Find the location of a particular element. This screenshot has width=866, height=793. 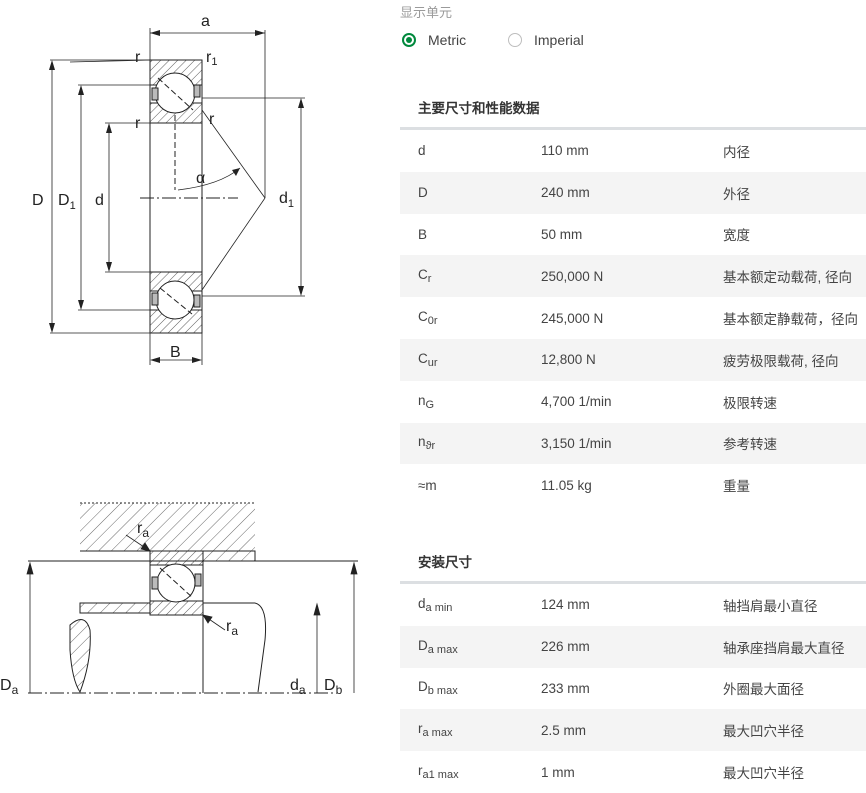

unit-option-metric: Metric is located at coordinates (434, 40).